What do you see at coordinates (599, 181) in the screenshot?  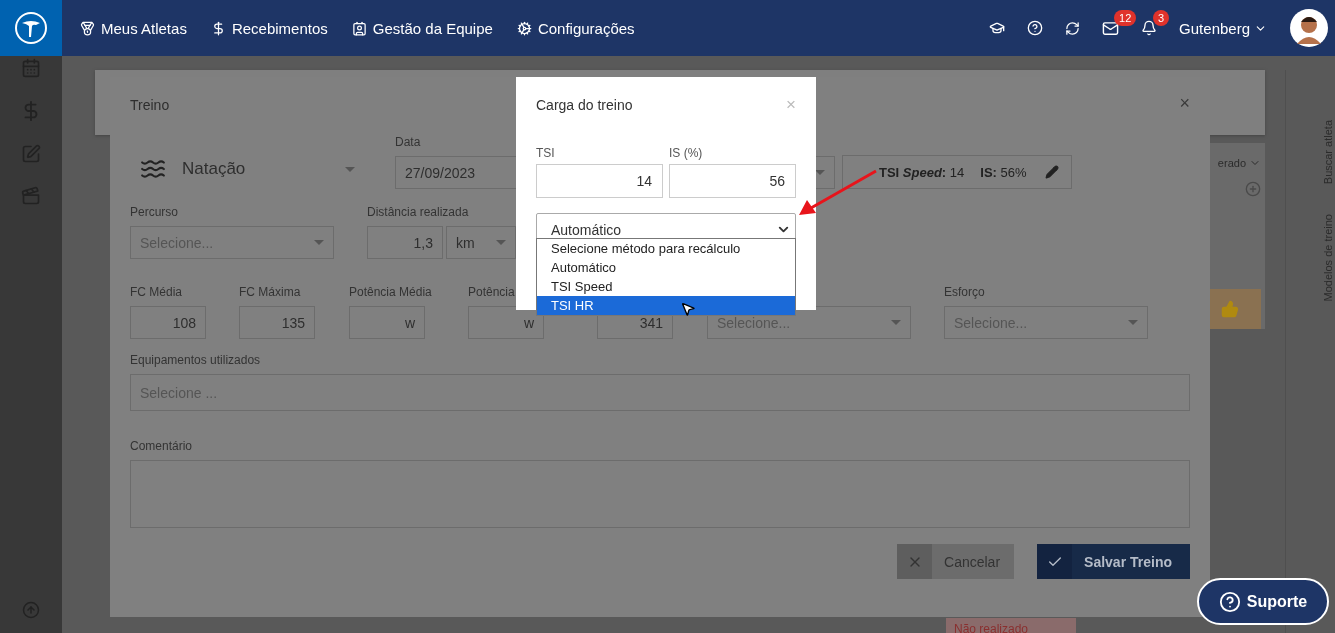 I see `tsi-field: 14` at bounding box center [599, 181].